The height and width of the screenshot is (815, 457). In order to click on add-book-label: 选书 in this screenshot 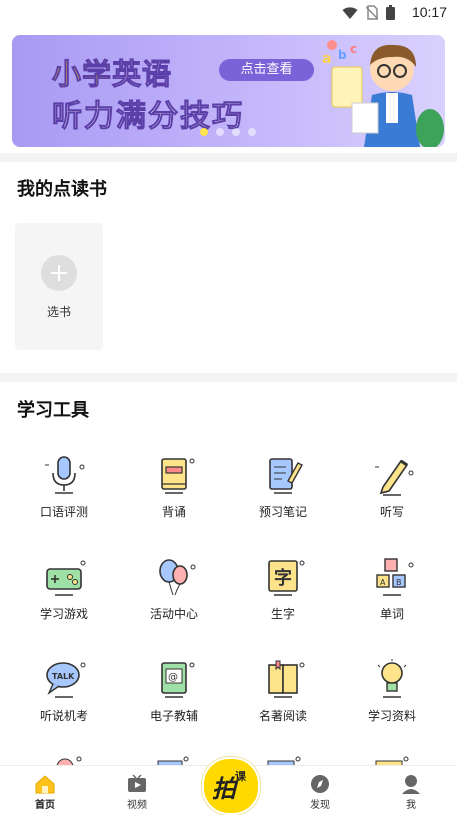, I will do `click(58, 312)`.